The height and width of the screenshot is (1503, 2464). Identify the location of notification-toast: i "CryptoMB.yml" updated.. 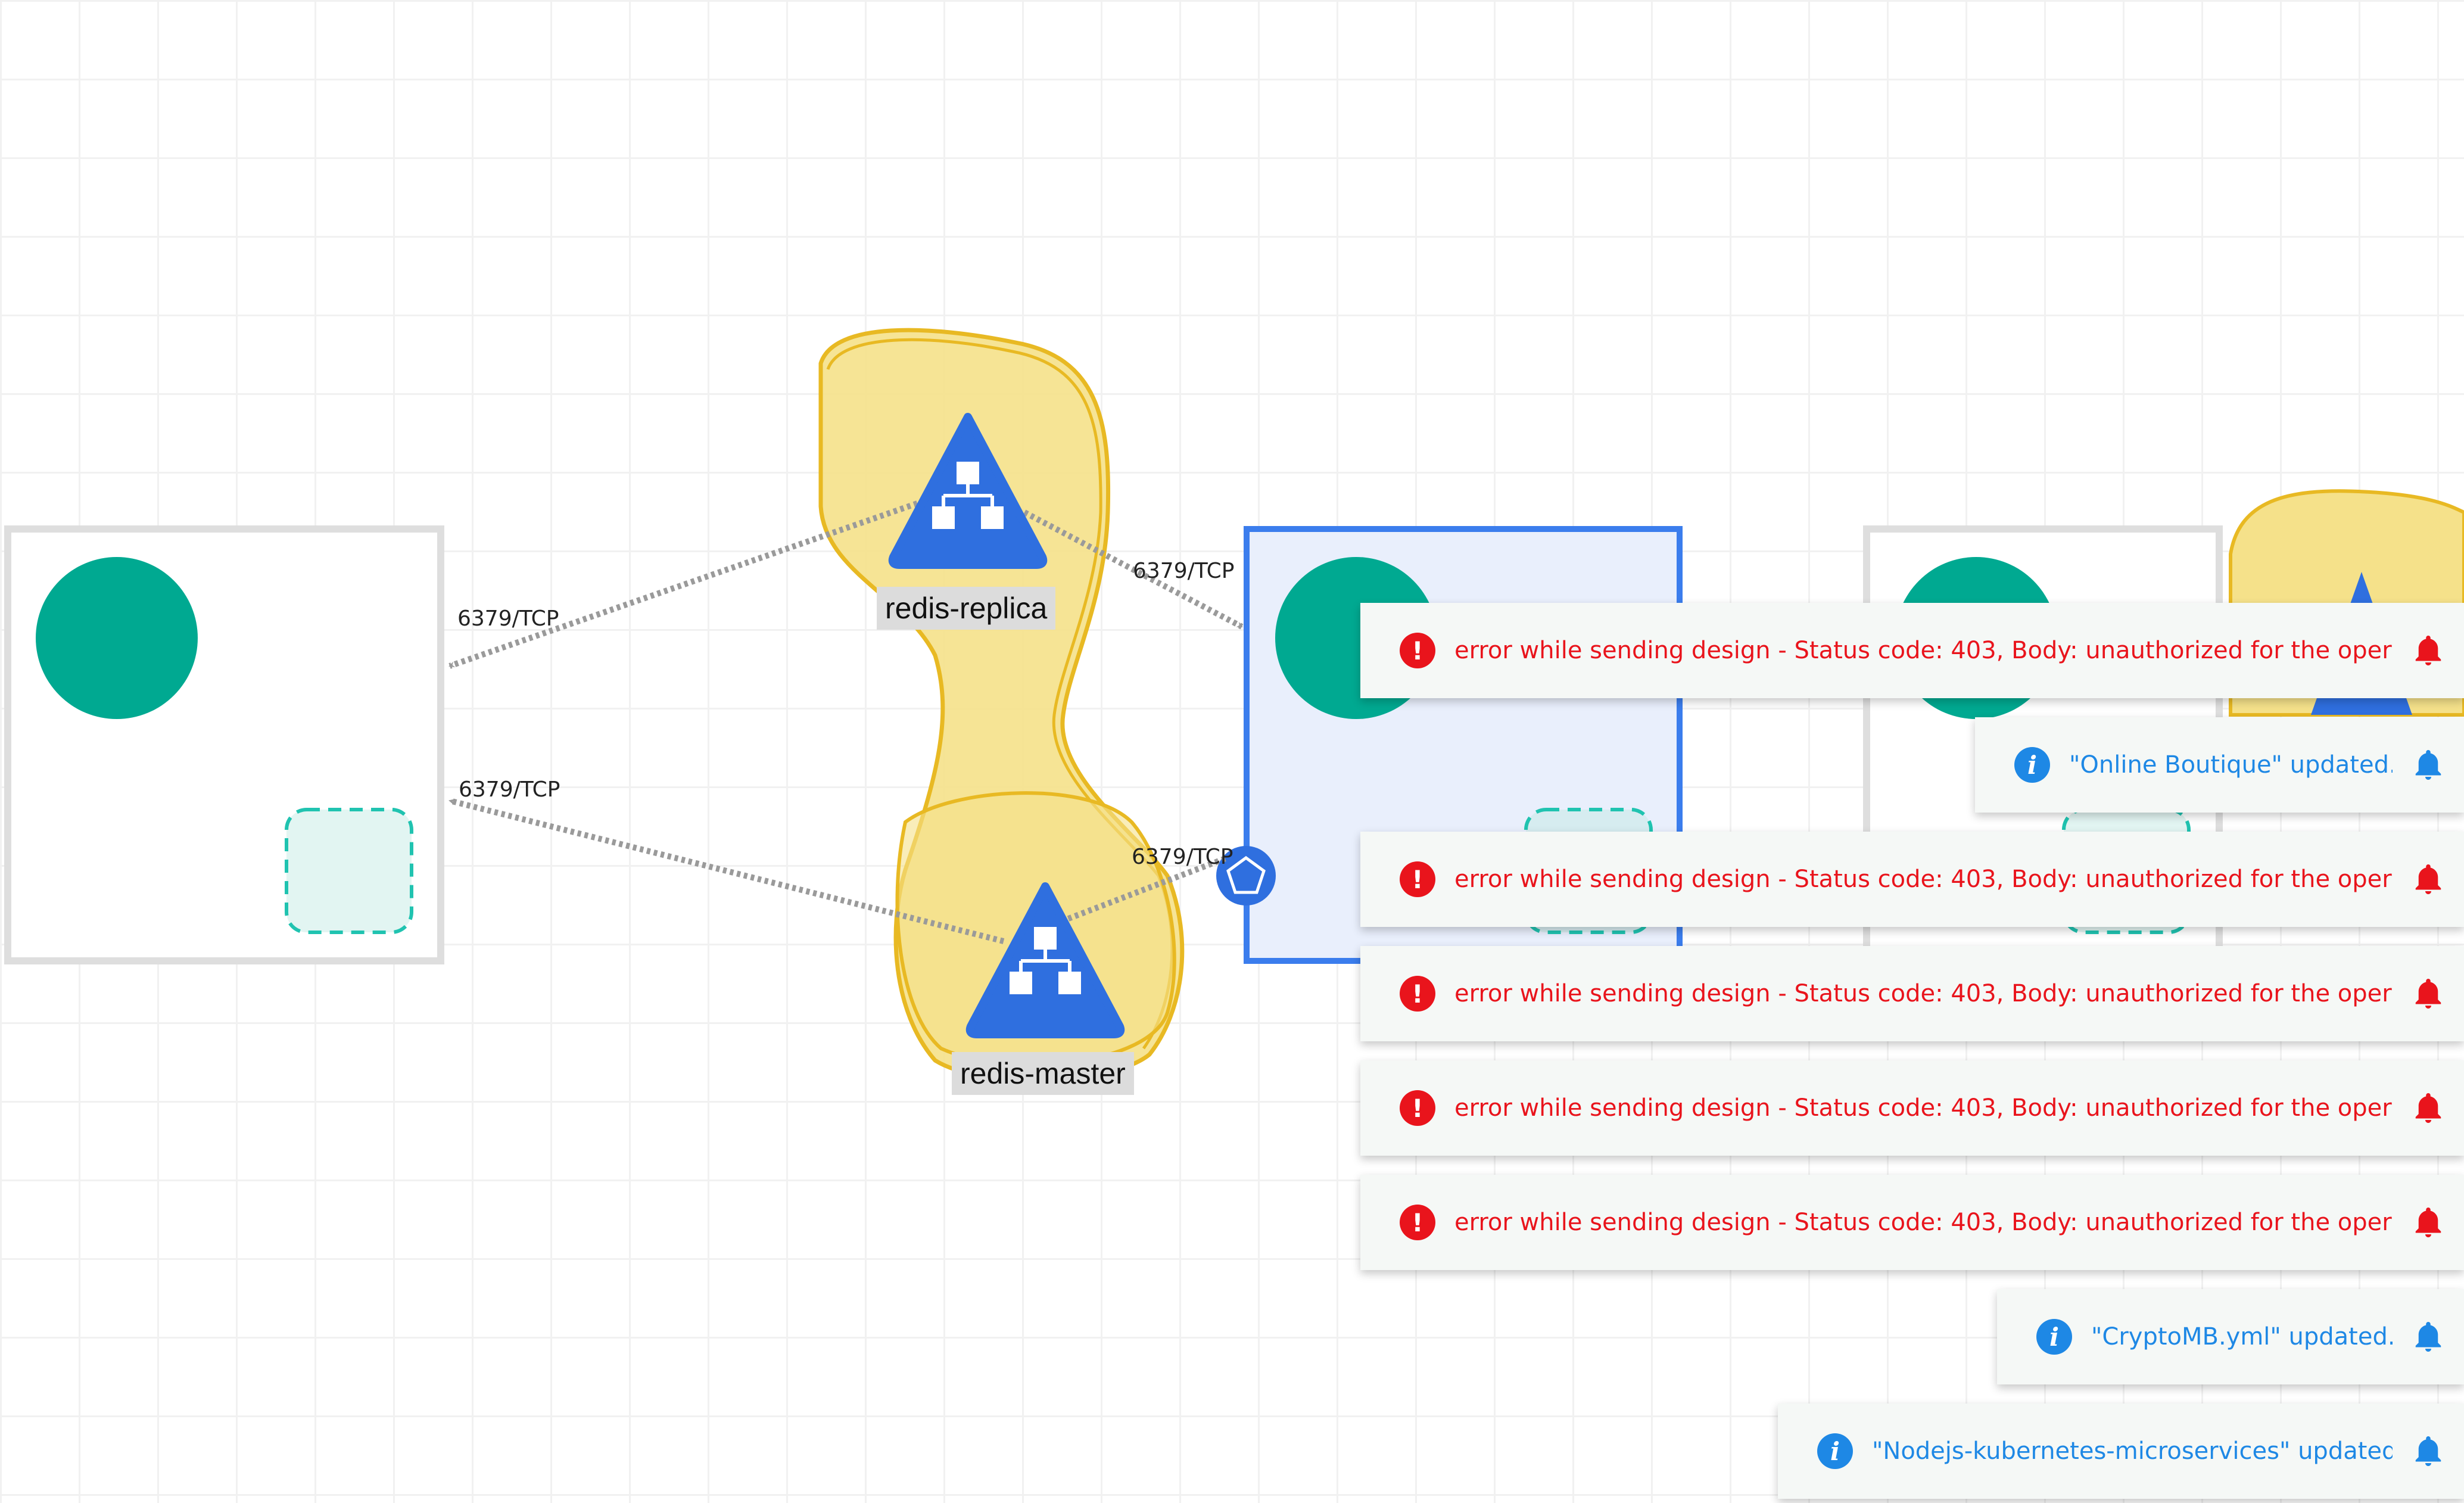
(2230, 1336).